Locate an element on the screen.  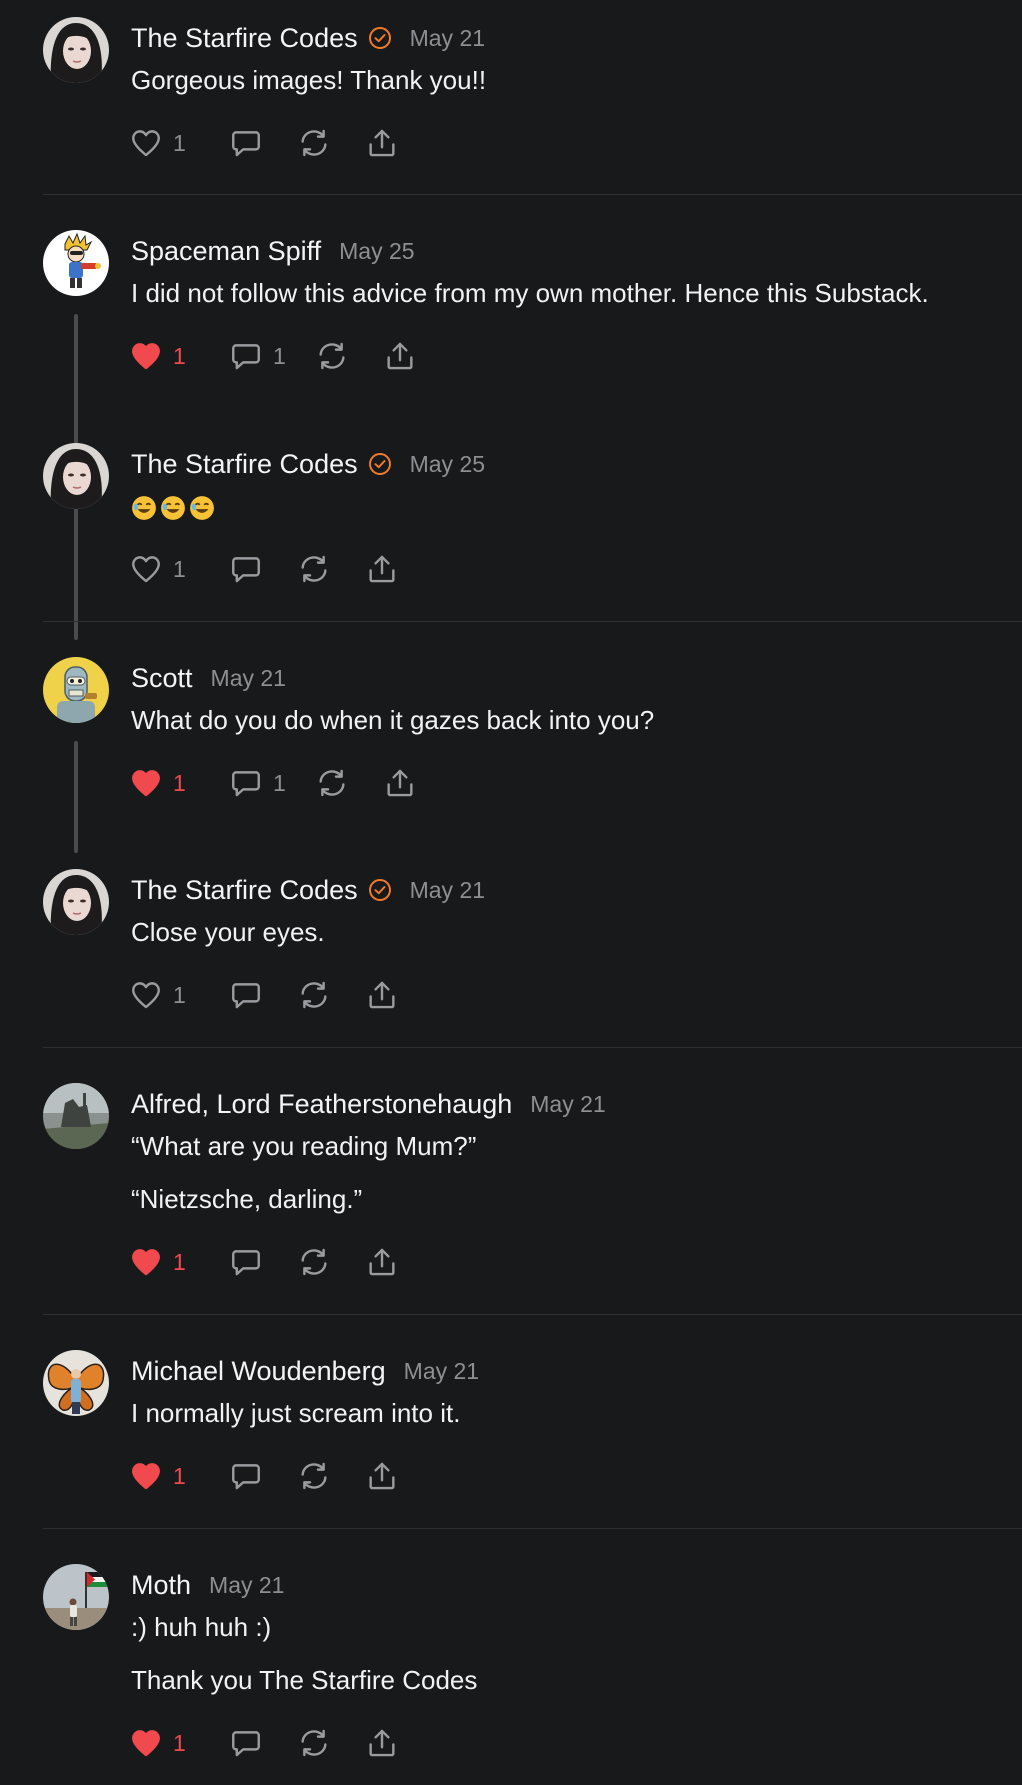
comment-text: I normally just scream into it. is located at coordinates (296, 1413).